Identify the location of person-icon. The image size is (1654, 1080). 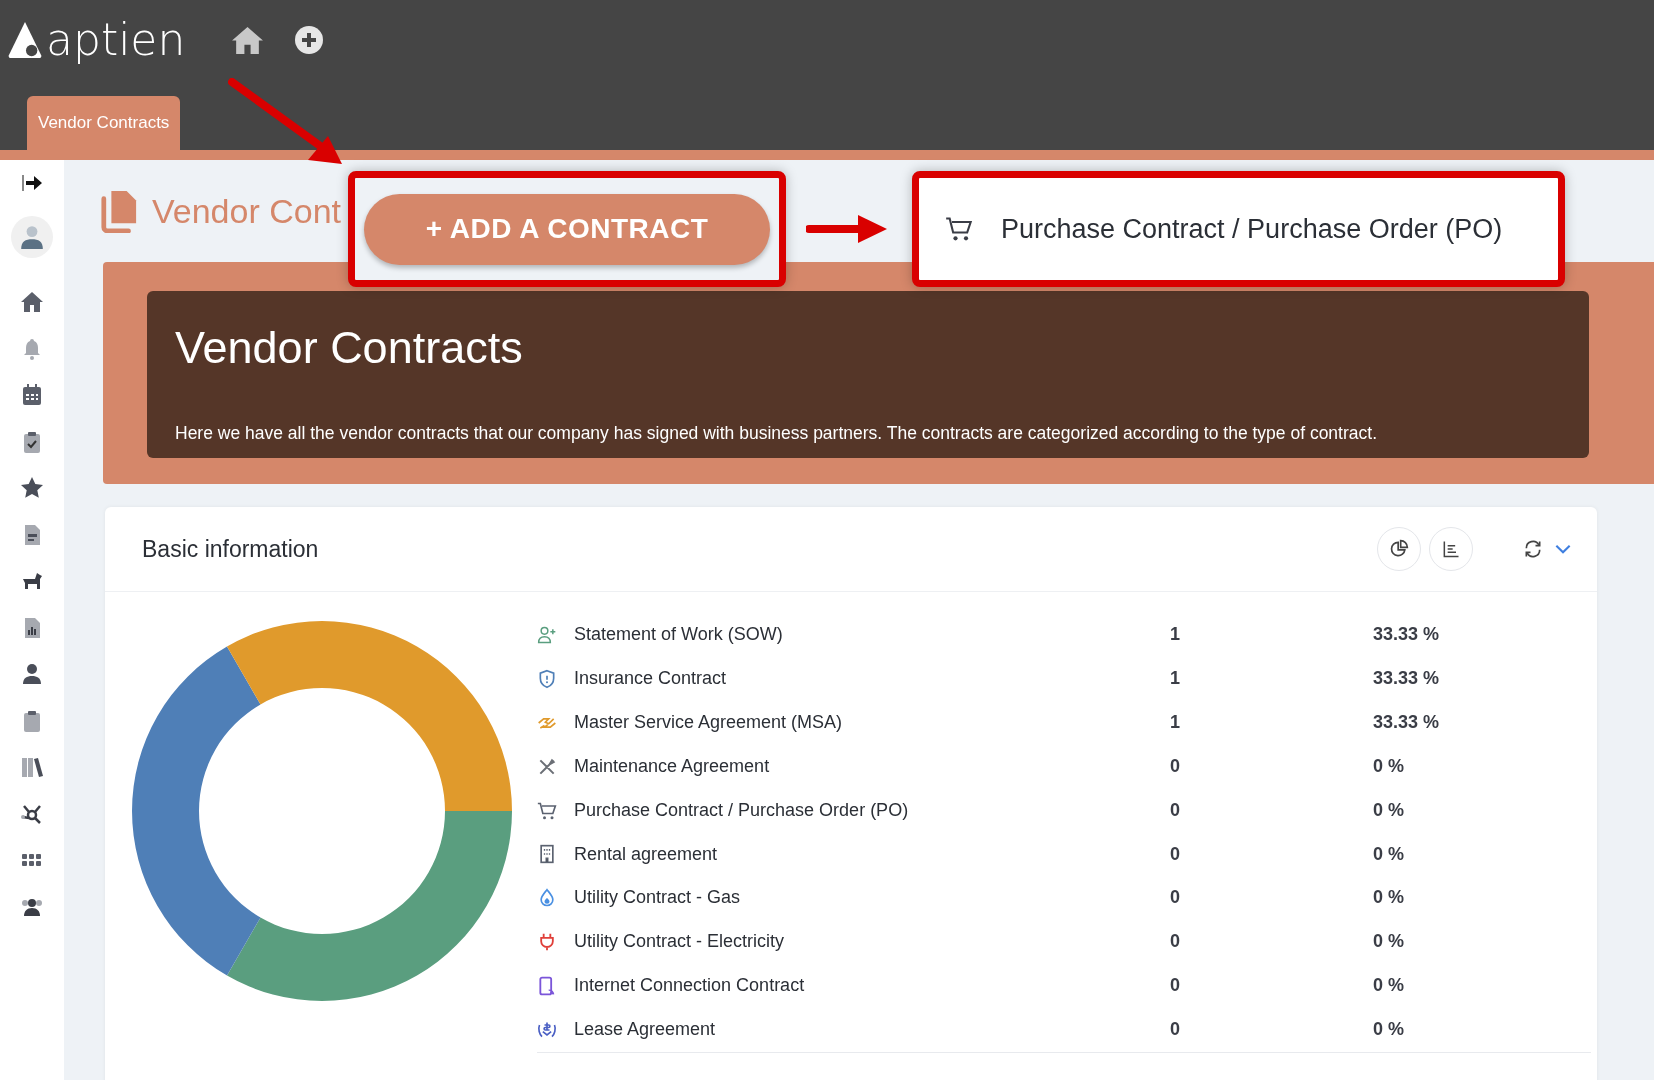
(32, 674).